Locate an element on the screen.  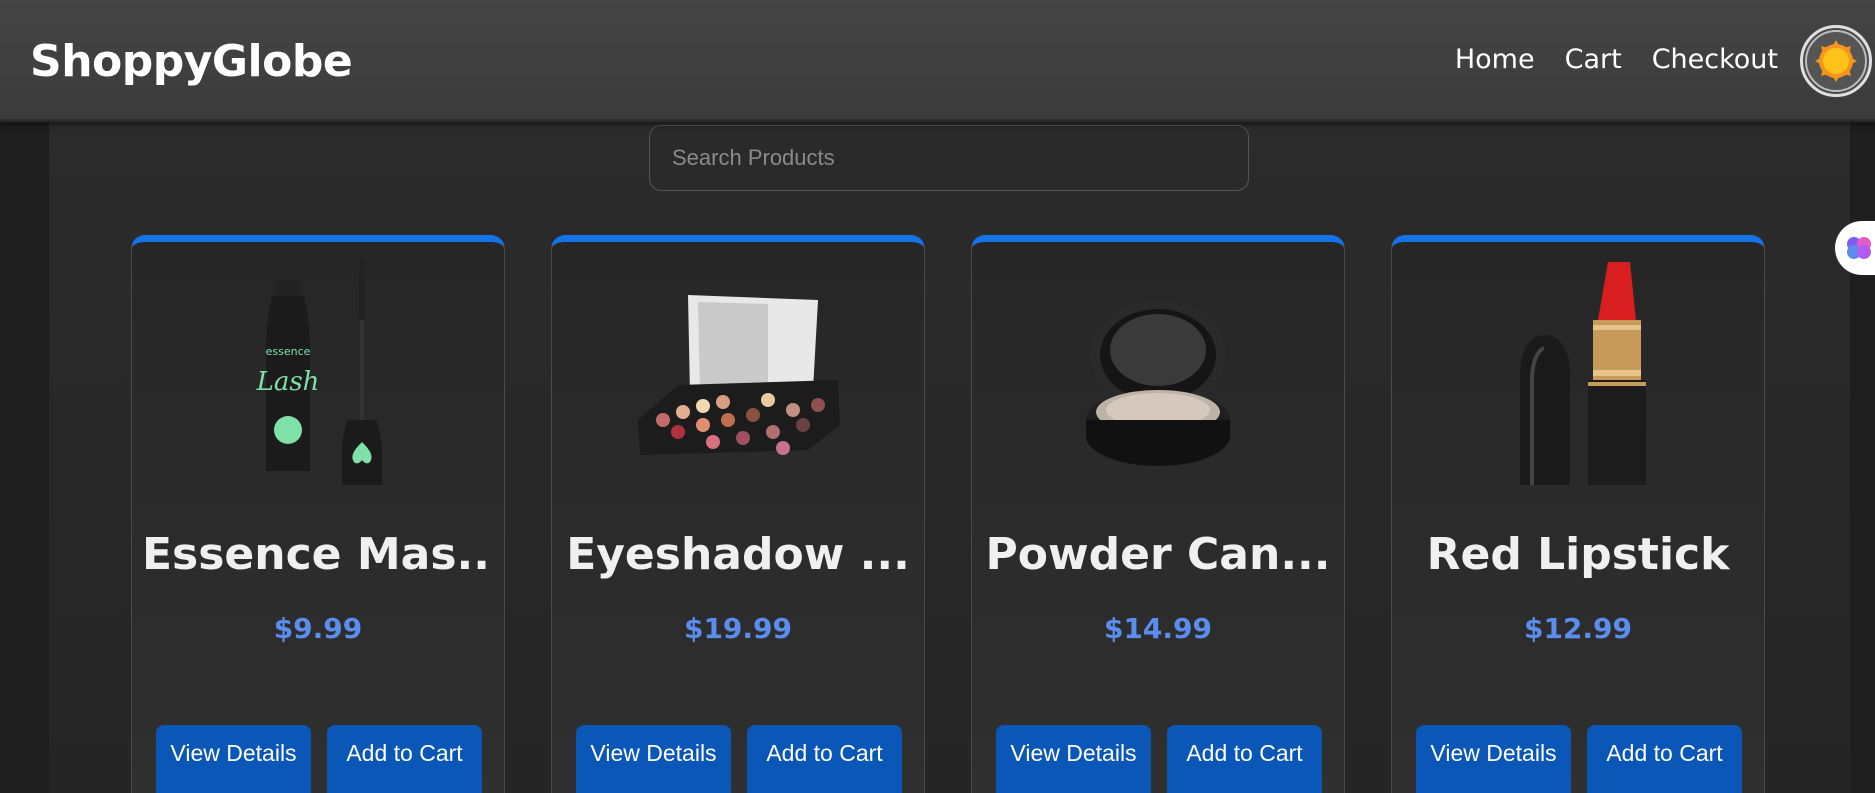
product-price: $19.99 is located at coordinates (738, 628).